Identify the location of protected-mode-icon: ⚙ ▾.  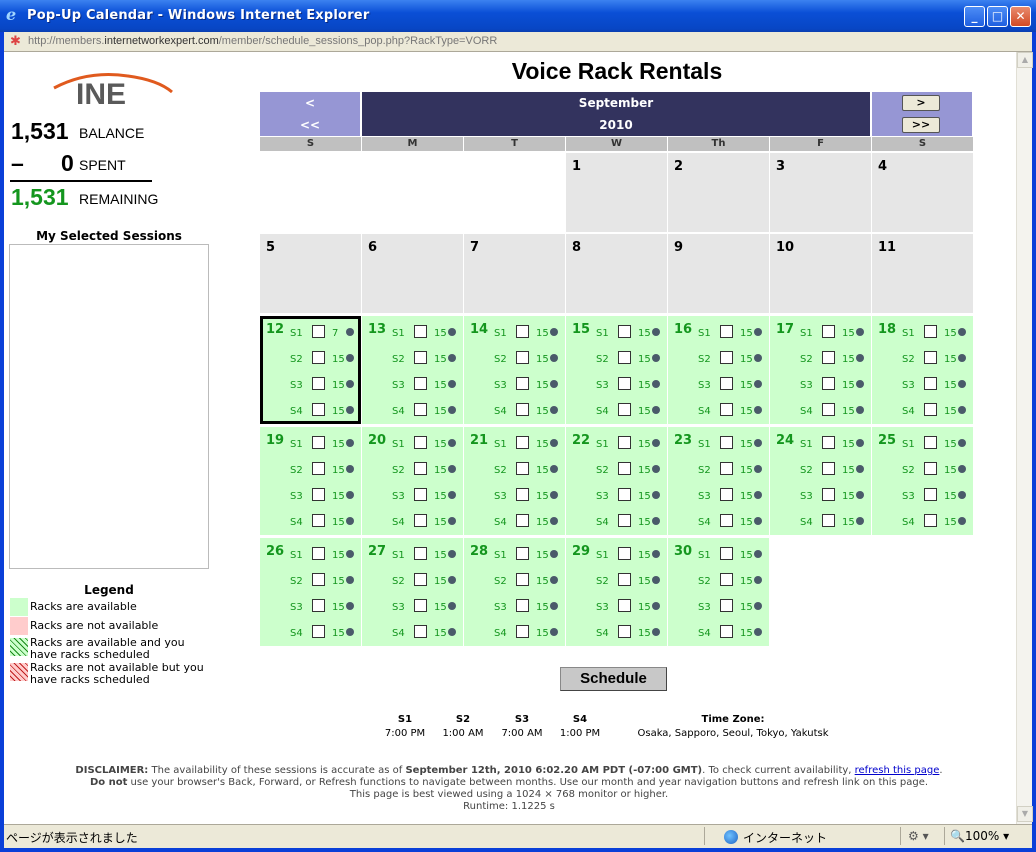
(918, 836).